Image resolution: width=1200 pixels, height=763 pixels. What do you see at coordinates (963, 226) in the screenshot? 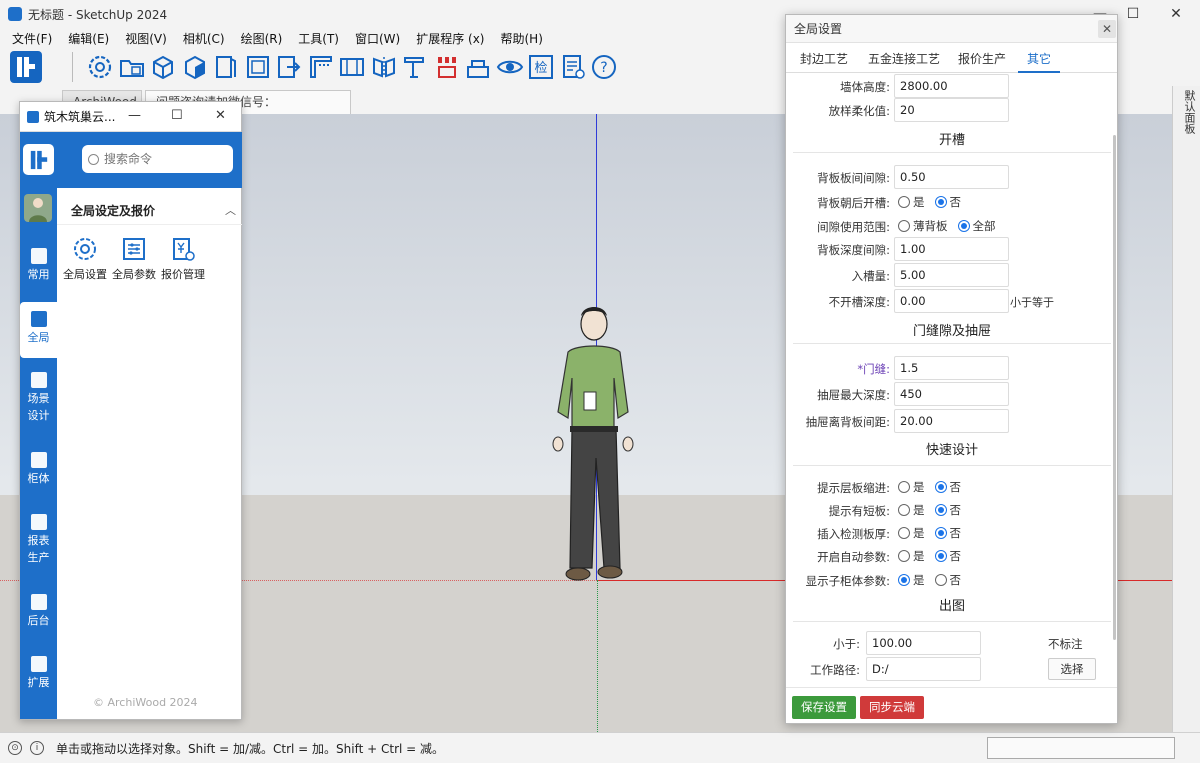
I see `range-all-radio` at bounding box center [963, 226].